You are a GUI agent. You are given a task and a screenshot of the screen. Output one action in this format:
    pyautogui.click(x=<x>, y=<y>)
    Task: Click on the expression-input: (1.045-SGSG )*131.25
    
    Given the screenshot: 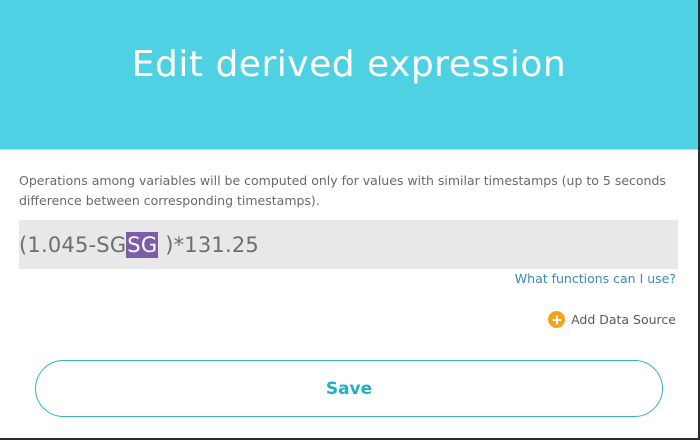 What is the action you would take?
    pyautogui.click(x=348, y=244)
    